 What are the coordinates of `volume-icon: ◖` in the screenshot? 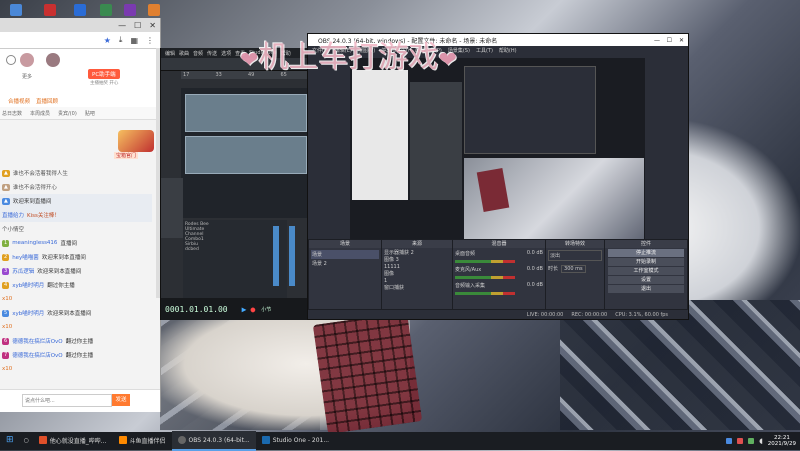 It's located at (761, 441).